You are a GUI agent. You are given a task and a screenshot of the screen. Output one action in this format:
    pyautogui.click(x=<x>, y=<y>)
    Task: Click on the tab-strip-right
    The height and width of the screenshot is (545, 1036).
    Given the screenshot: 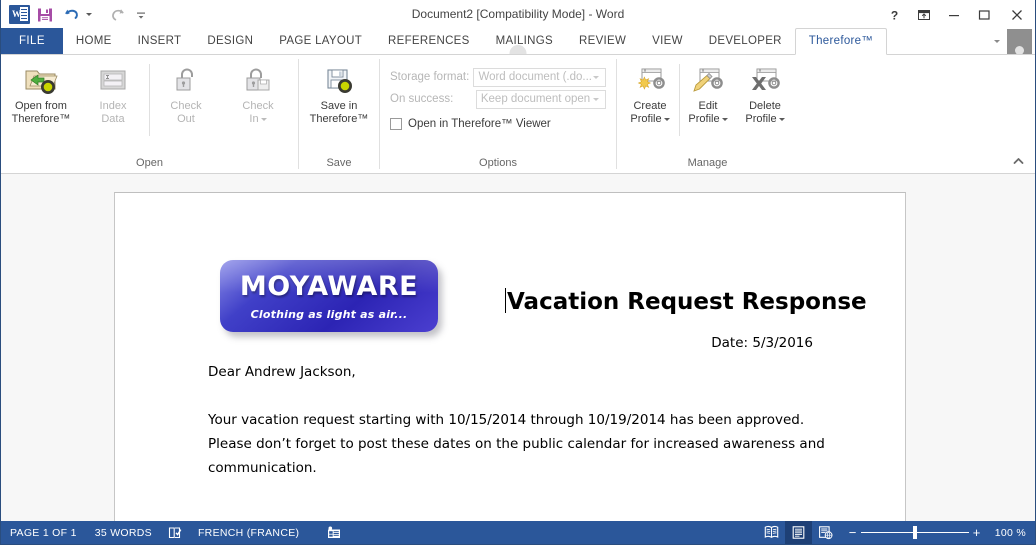 What is the action you would take?
    pyautogui.click(x=772, y=41)
    